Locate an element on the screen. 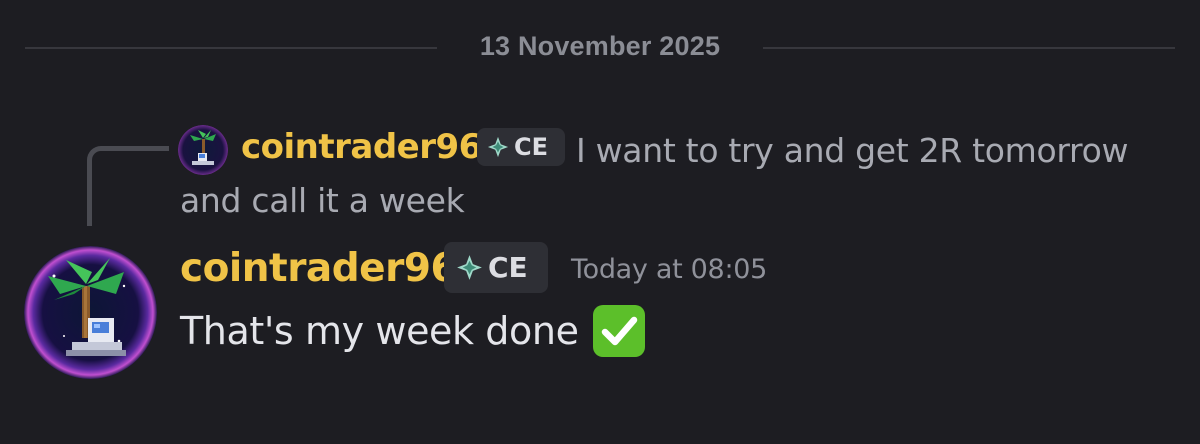 The width and height of the screenshot is (1200, 444). message-content: That's my week done is located at coordinates (413, 331).